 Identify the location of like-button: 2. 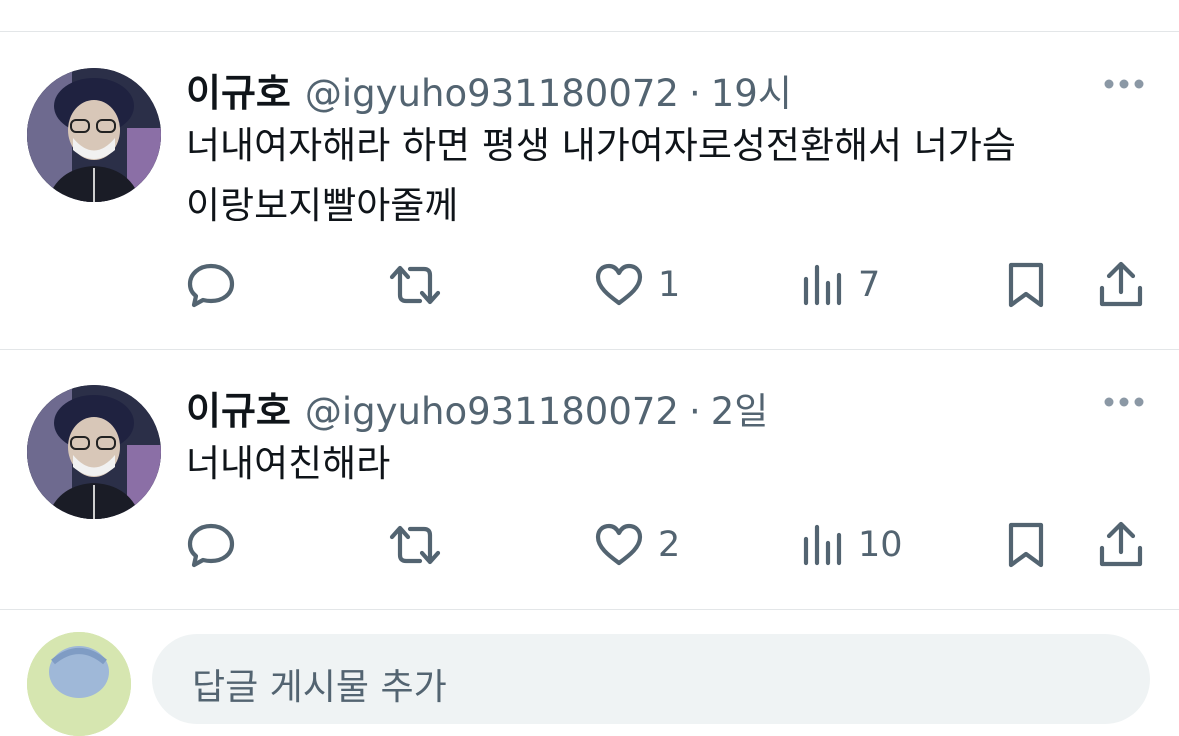
(637, 545).